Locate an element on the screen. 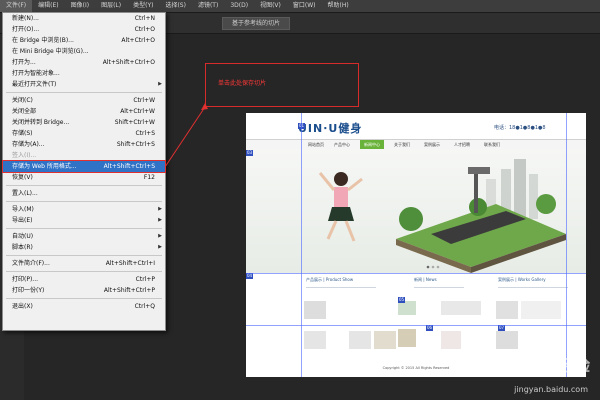 The height and width of the screenshot is (400, 600). site-footer: Copyright © 2015 All Rights Reserved is located at coordinates (416, 368).